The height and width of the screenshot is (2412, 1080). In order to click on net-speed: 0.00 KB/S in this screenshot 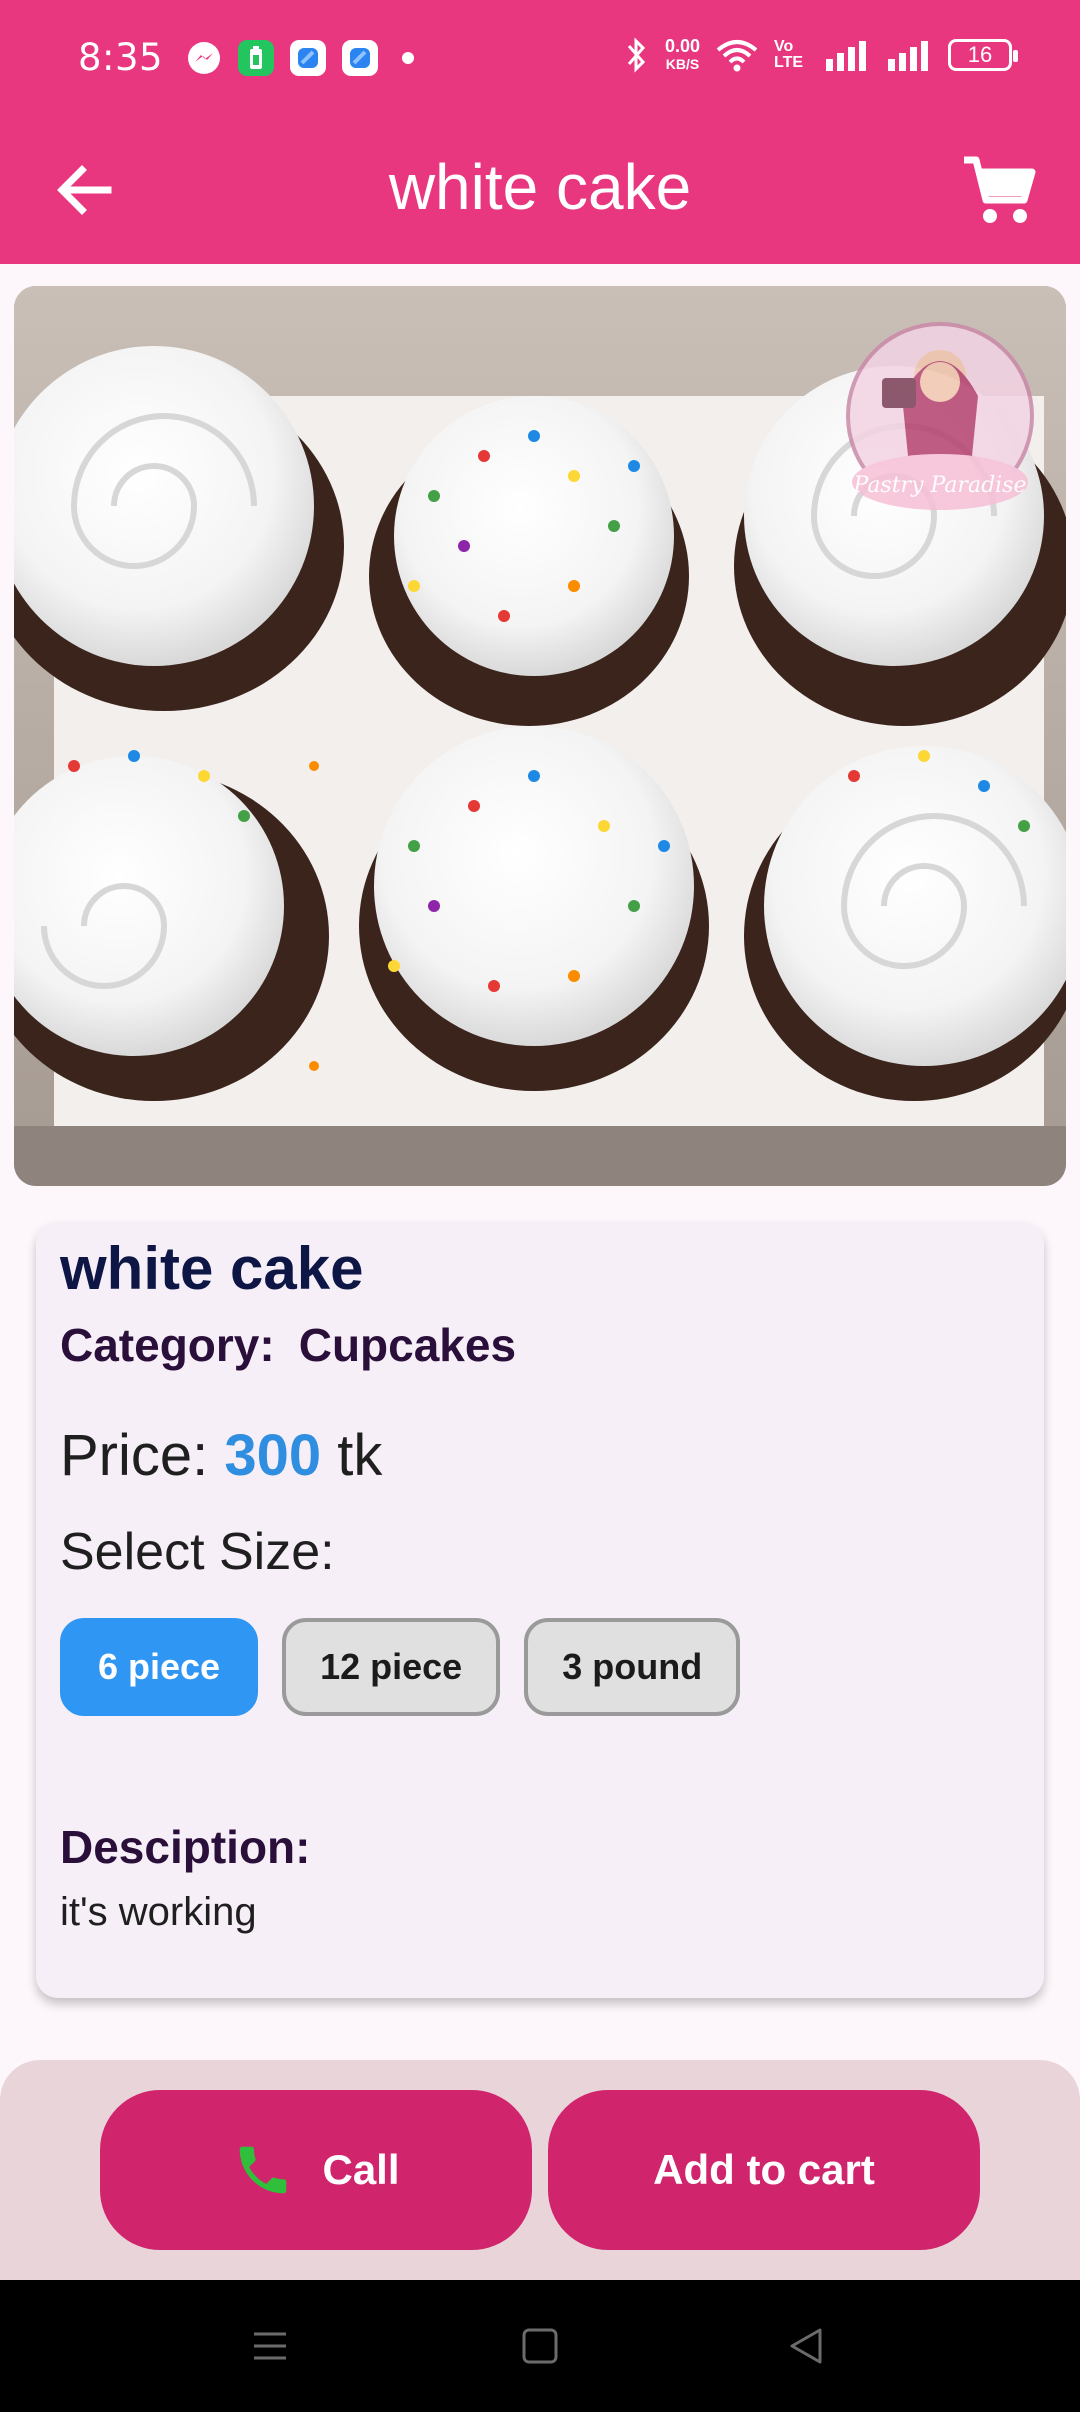, I will do `click(682, 55)`.